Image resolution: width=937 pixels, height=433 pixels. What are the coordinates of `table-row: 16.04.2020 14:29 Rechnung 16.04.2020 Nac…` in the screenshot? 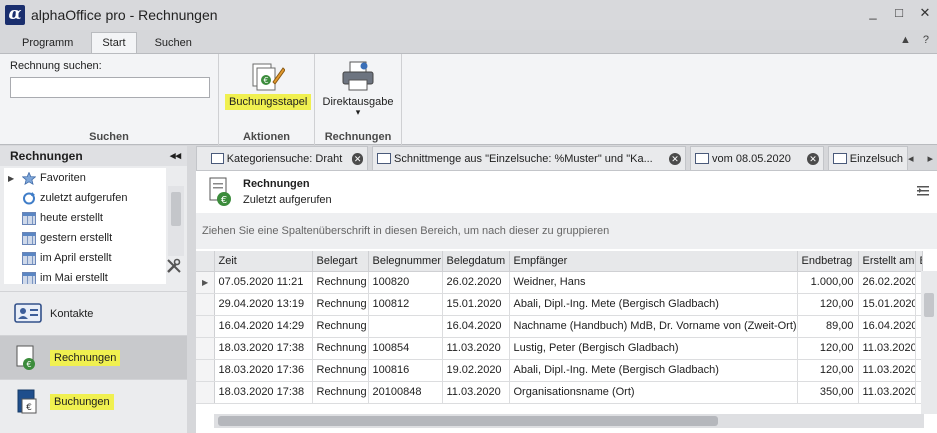 It's located at (559, 326).